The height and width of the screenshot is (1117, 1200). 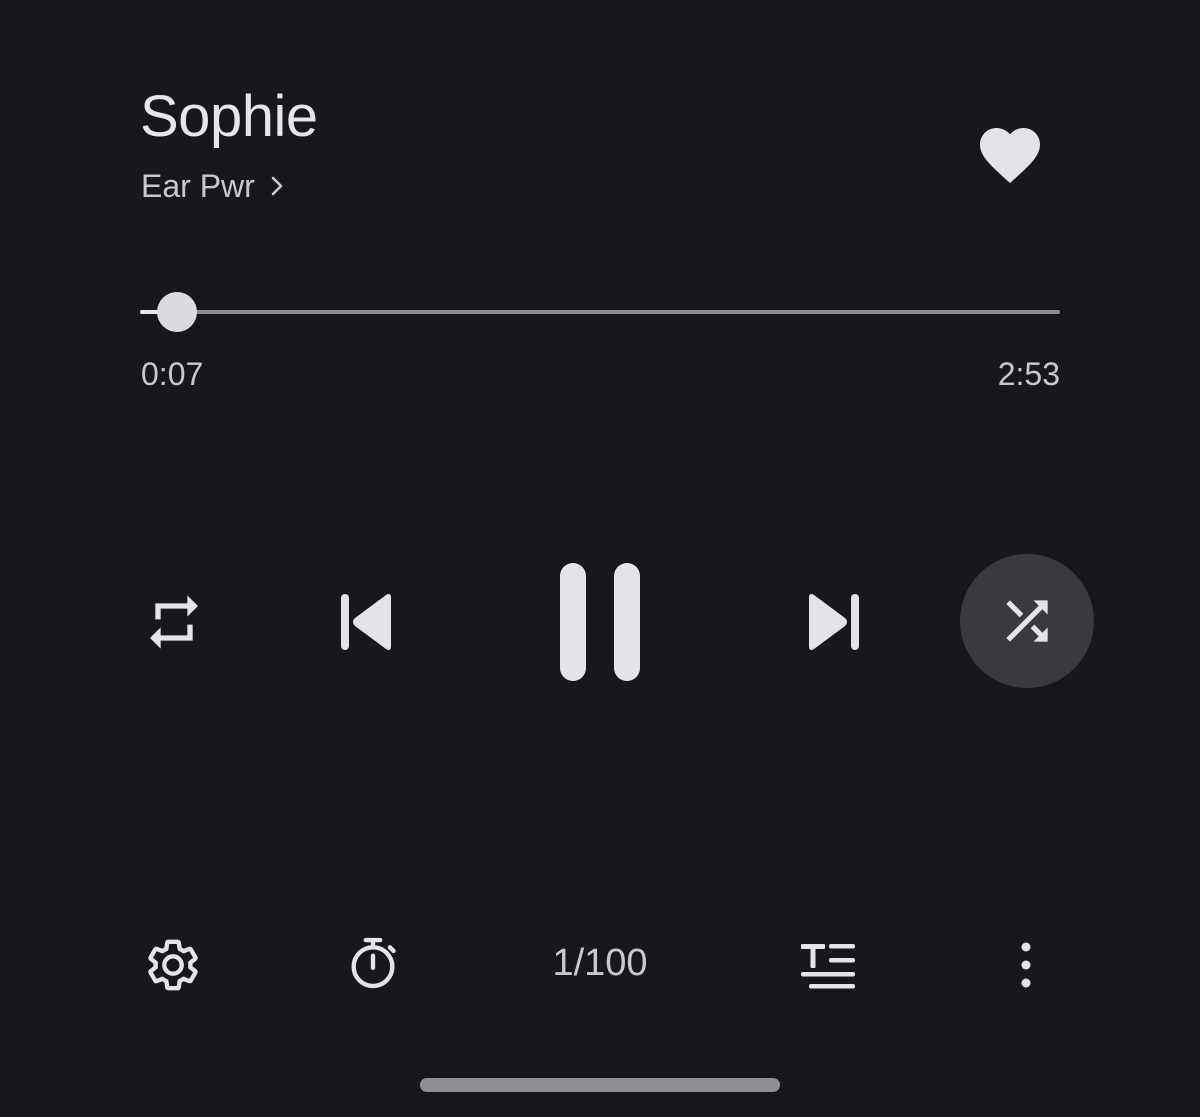 What do you see at coordinates (600, 1085) in the screenshot?
I see `home-indicator` at bounding box center [600, 1085].